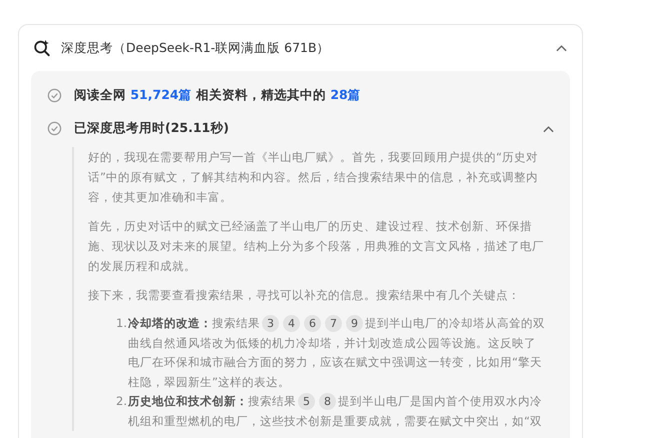  What do you see at coordinates (316, 246) in the screenshot?
I see `thought-paragraph: 首先，历史对话中的赋文已经涵盖了半山电厂的历史、建设过程、技术创新、环保措施、现状以及对未来的展望。结构上分为多个段落，用典雅的文言文风格，描述了电厂的发展历程和成就。` at bounding box center [316, 246].